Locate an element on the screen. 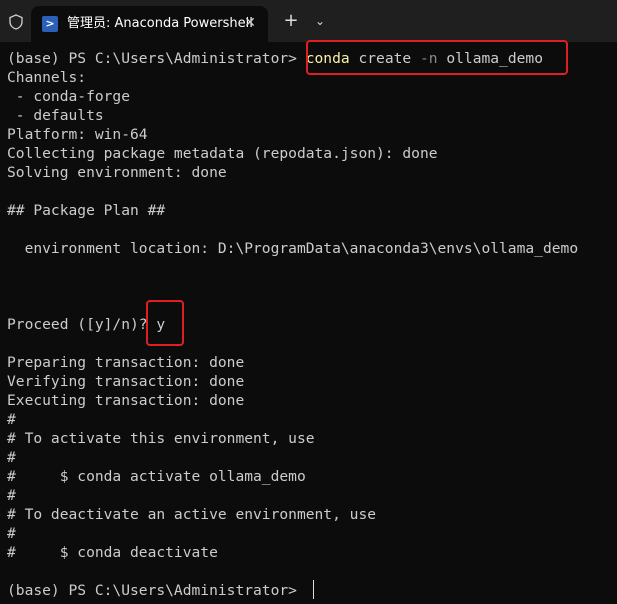 The image size is (617, 604). powershell-icon: > is located at coordinates (50, 24).